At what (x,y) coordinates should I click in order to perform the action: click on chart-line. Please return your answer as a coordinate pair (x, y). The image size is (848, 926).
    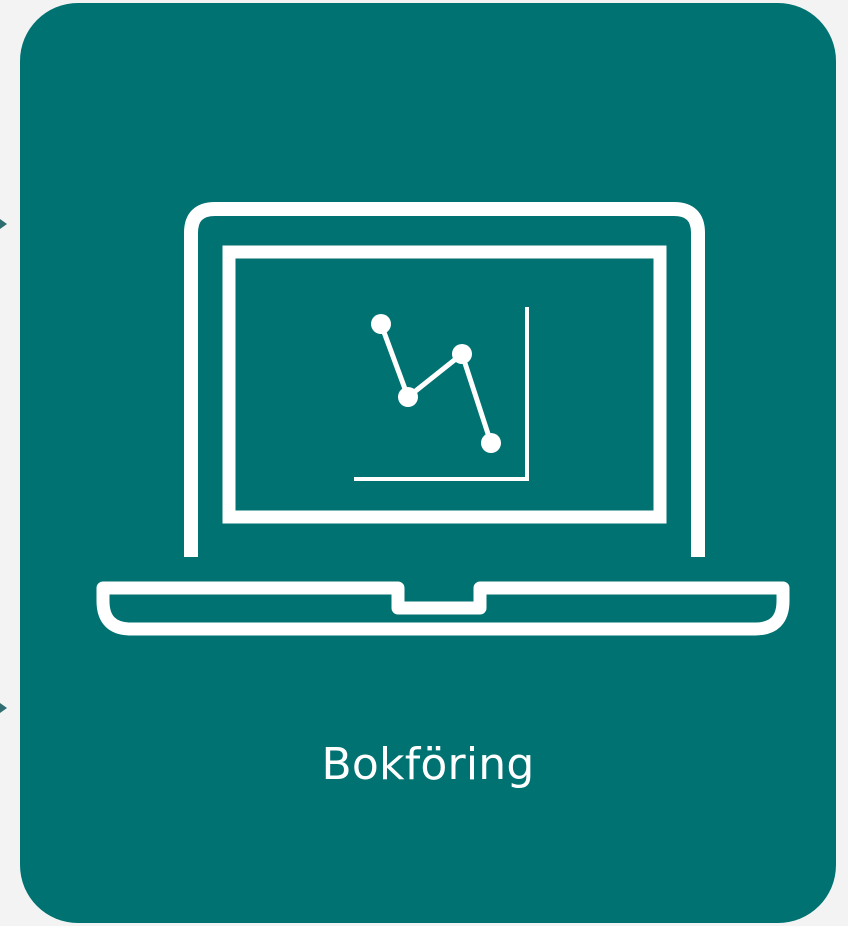
    Looking at the image, I should click on (436, 383).